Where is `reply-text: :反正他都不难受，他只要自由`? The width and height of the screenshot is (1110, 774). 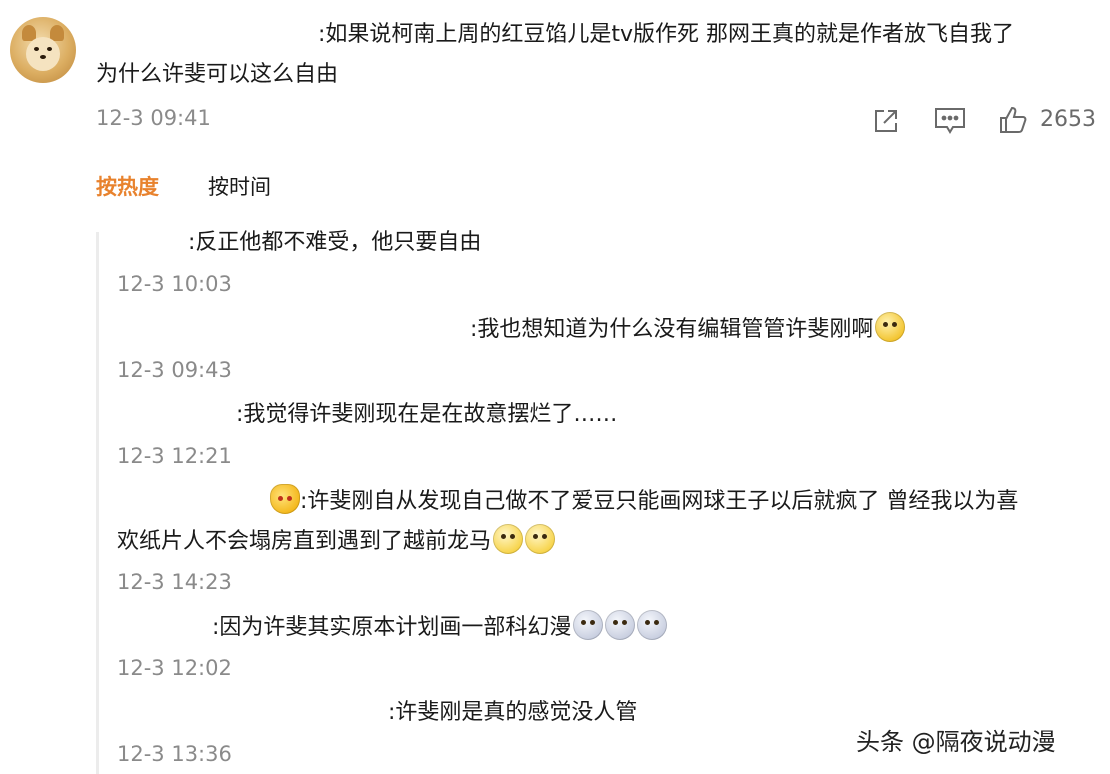 reply-text: :反正他都不难受，他只要自由 is located at coordinates (335, 242).